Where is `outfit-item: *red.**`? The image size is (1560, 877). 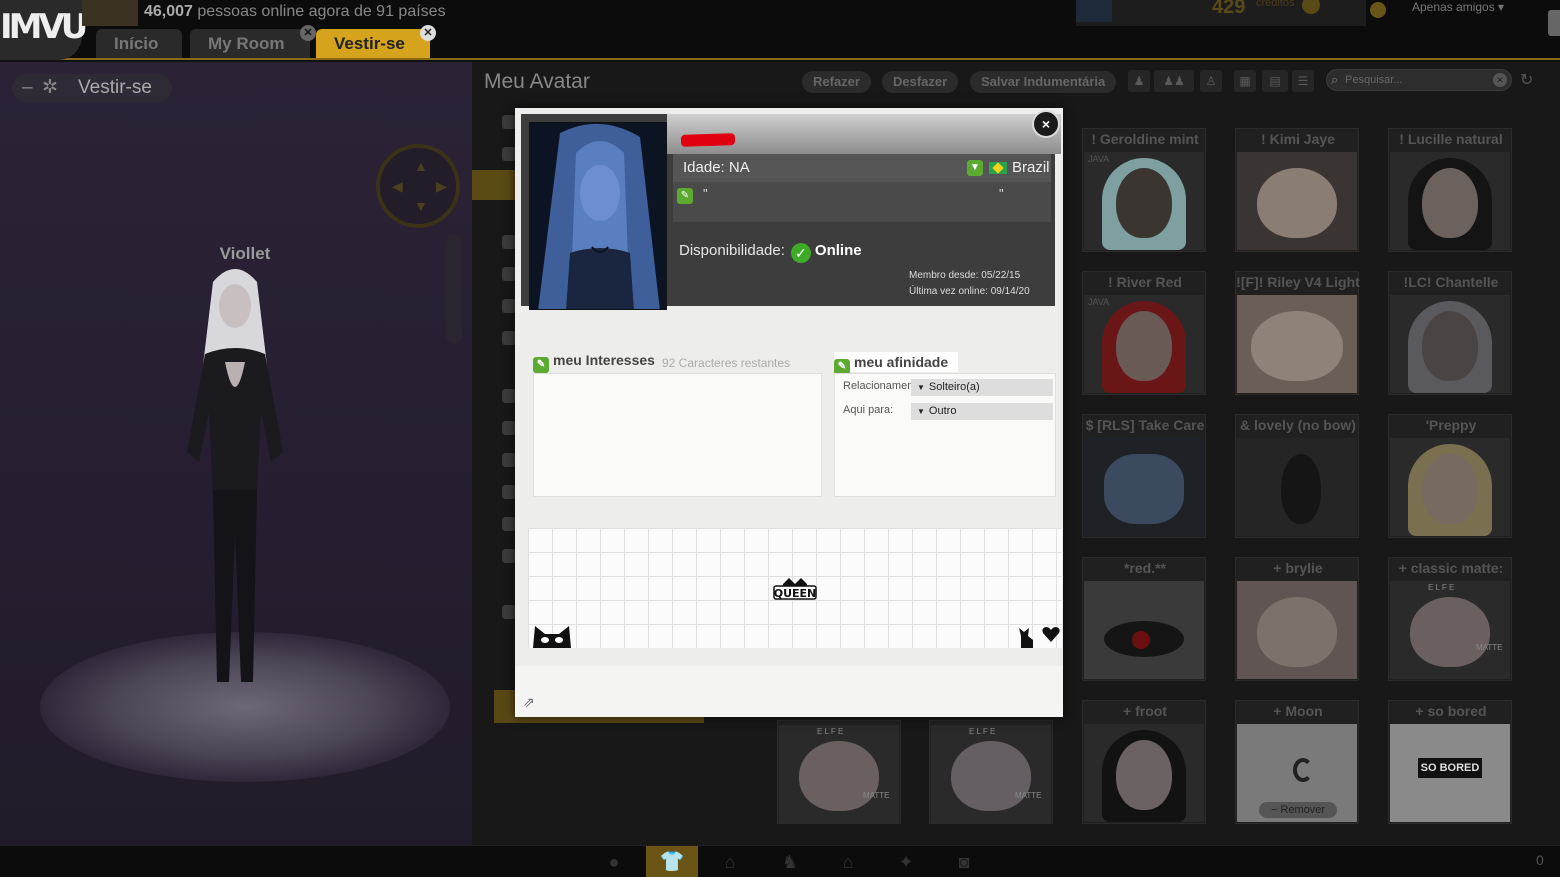 outfit-item: *red.** is located at coordinates (1144, 619).